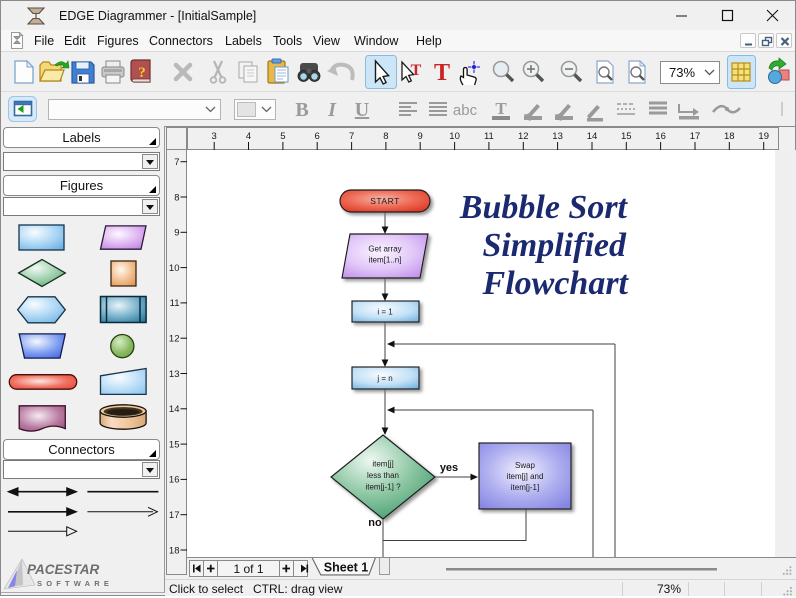 This screenshot has height=598, width=796. What do you see at coordinates (362, 110) in the screenshot?
I see `svg-text: U` at bounding box center [362, 110].